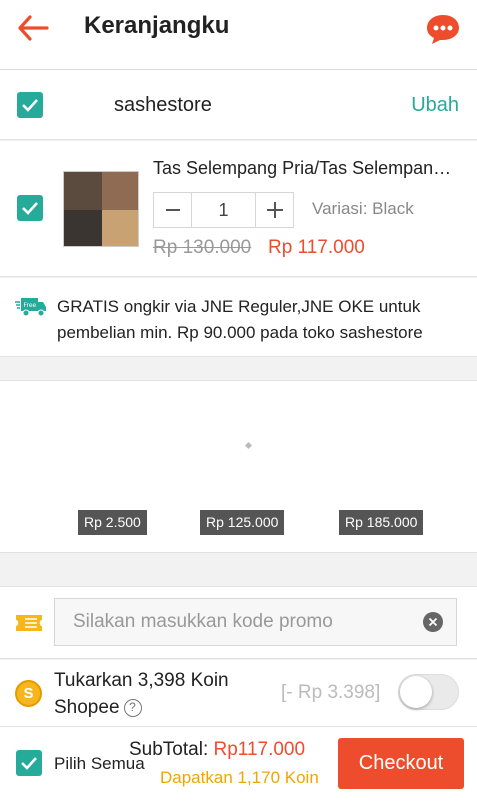 Image resolution: width=477 pixels, height=801 pixels. Describe the element at coordinates (435, 105) in the screenshot. I see `edit-button: Ubah` at that location.